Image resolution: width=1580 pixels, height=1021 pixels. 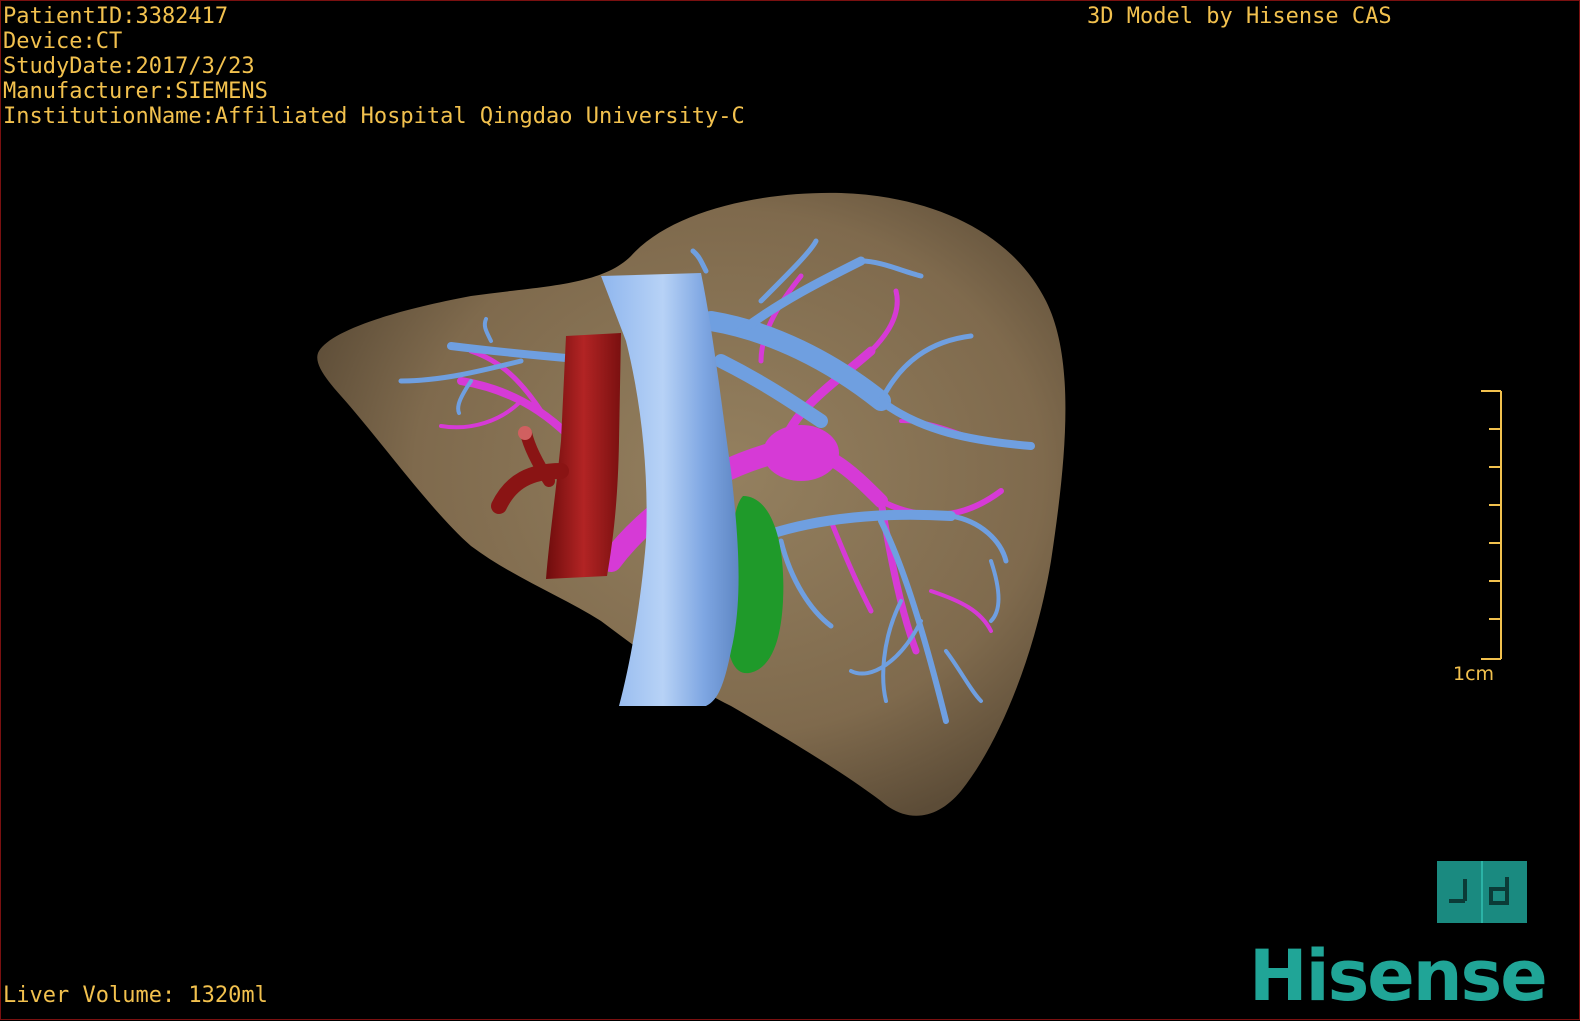 I want to click on liver-volume: Liver Volume: 1320ml, so click(x=135, y=995).